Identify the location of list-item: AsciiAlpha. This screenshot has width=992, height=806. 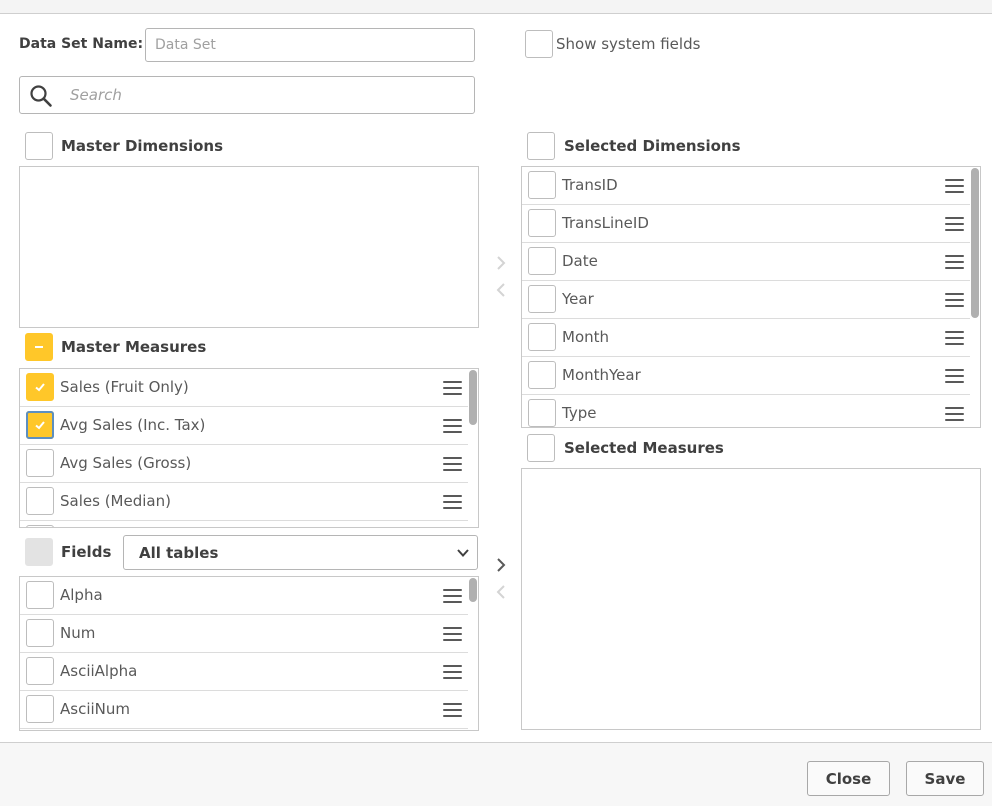
(244, 672).